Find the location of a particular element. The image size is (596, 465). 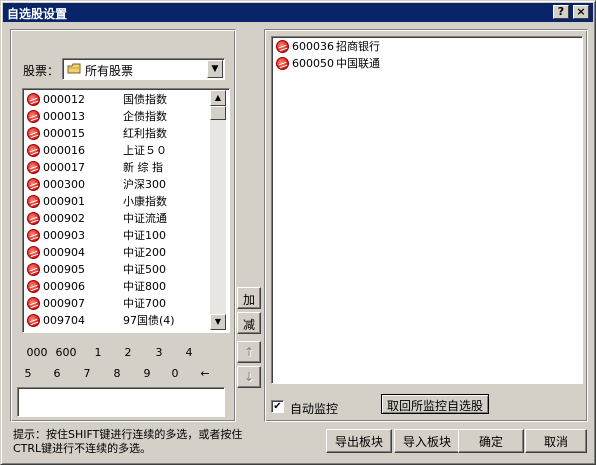

move-up-button: ↑ is located at coordinates (249, 352).